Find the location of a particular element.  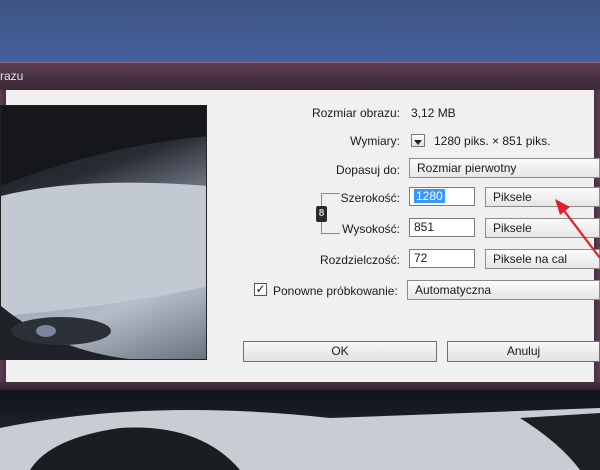

height-label: Wysokość: is located at coordinates (371, 229).